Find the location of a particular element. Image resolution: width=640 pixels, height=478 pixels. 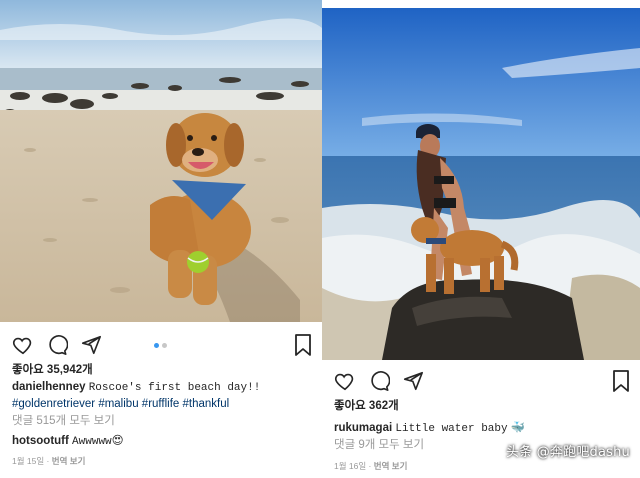

post-meta: 1월 15일 · 번역 보기 is located at coordinates (49, 460).